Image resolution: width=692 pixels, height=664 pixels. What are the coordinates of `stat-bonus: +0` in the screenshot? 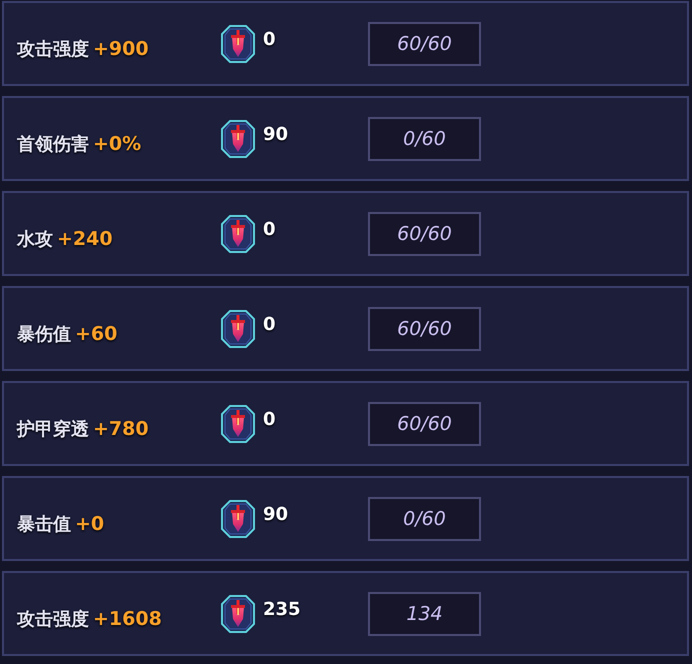 It's located at (89, 523).